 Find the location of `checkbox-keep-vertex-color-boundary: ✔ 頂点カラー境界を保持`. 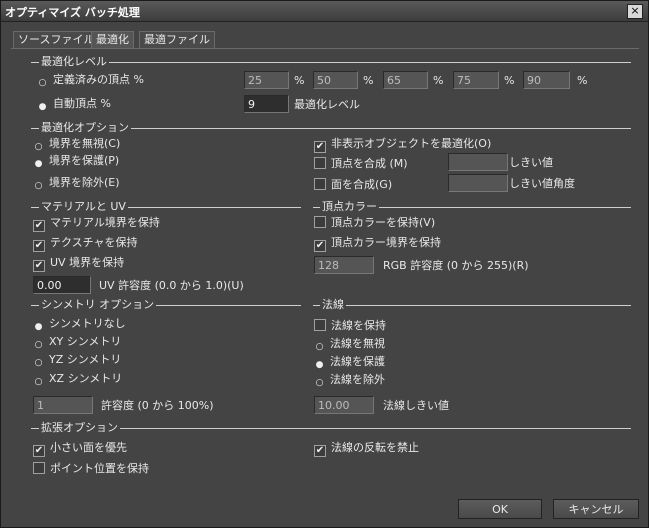

checkbox-keep-vertex-color-boundary: ✔ 頂点カラー境界を保持 is located at coordinates (377, 244).